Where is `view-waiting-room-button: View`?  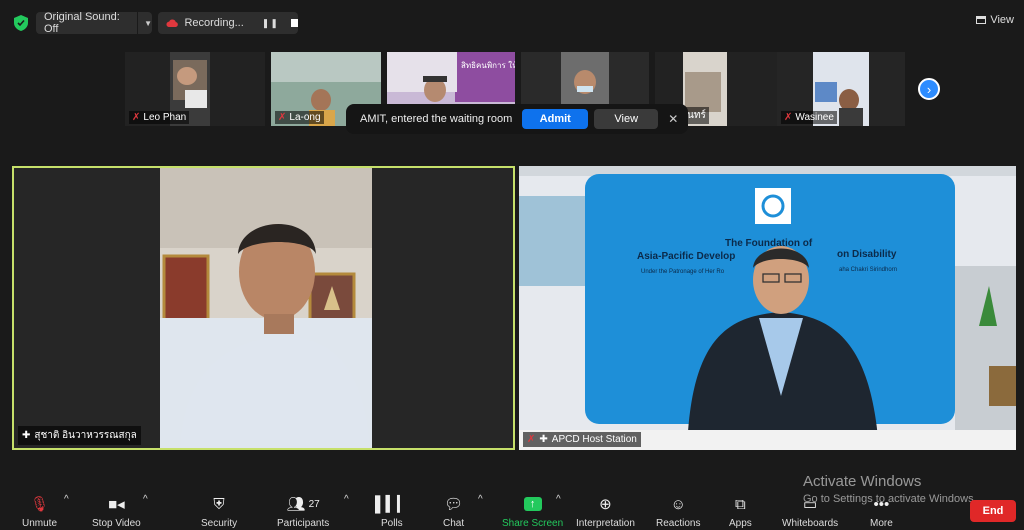
view-waiting-room-button: View is located at coordinates (626, 119).